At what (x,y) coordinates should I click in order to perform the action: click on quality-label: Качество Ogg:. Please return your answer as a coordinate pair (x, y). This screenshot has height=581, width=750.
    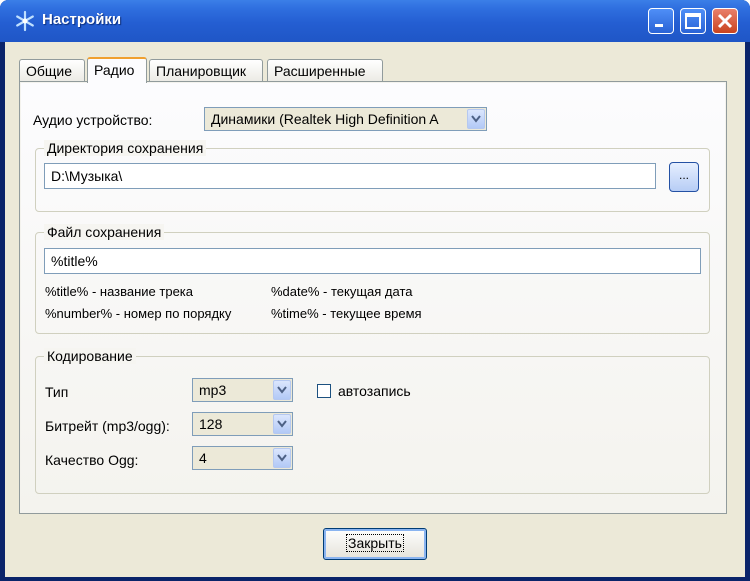
    Looking at the image, I should click on (92, 460).